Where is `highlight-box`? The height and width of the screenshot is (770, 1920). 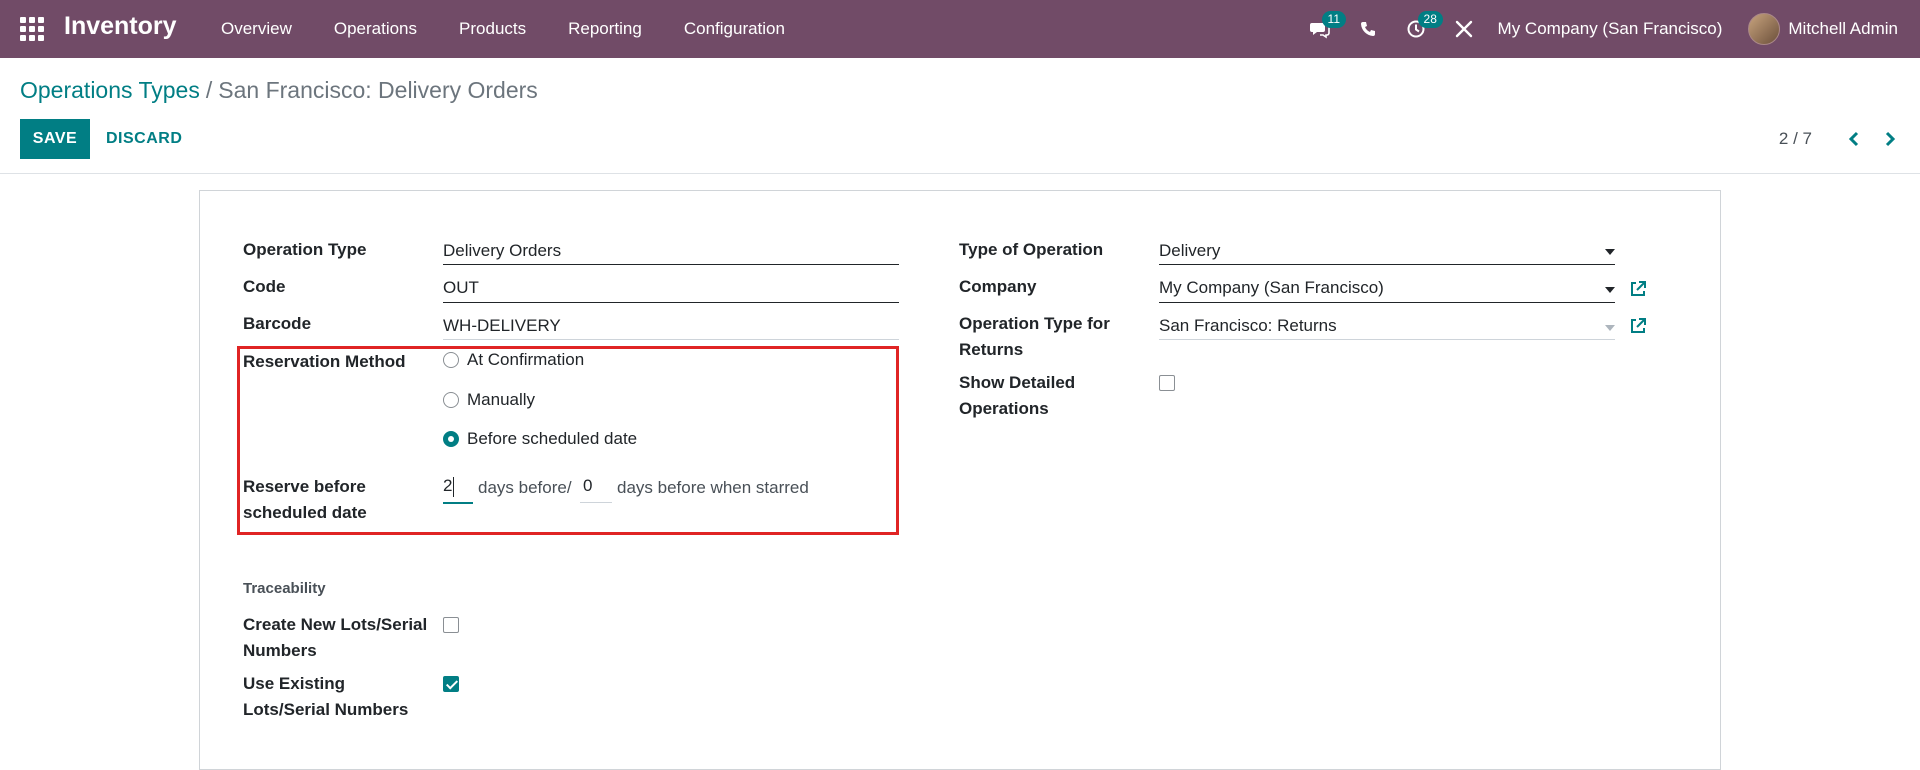
highlight-box is located at coordinates (568, 440).